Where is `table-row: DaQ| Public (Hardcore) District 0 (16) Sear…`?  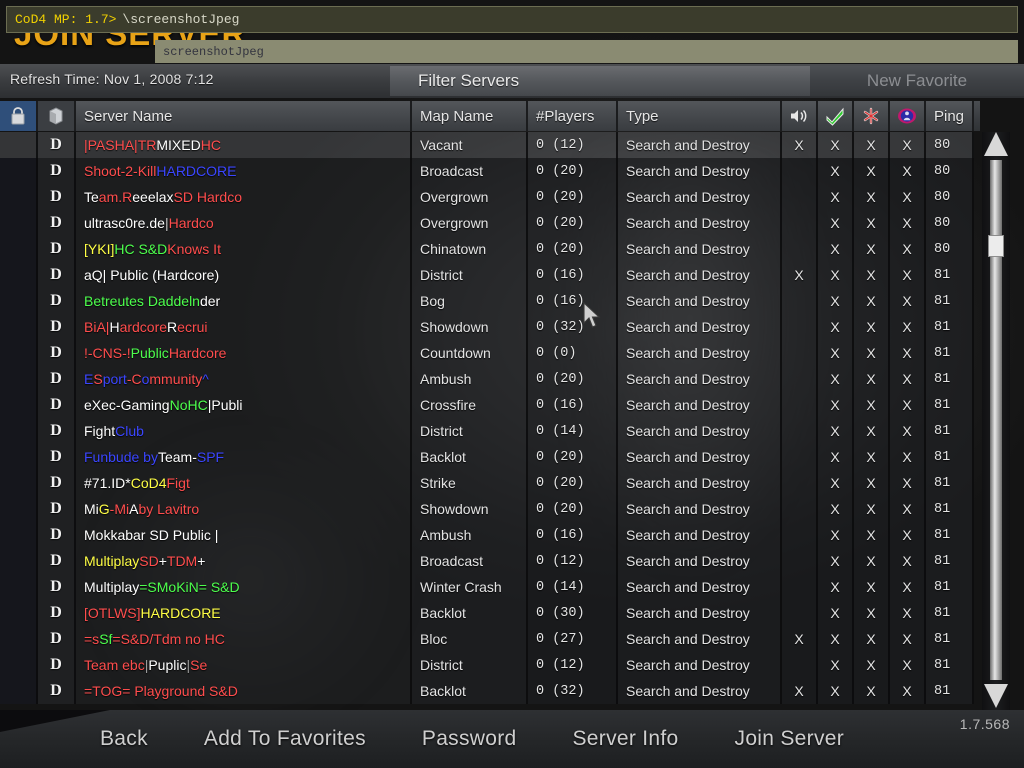 table-row: DaQ| Public (Hardcore) District 0 (16) Sear… is located at coordinates (490, 275).